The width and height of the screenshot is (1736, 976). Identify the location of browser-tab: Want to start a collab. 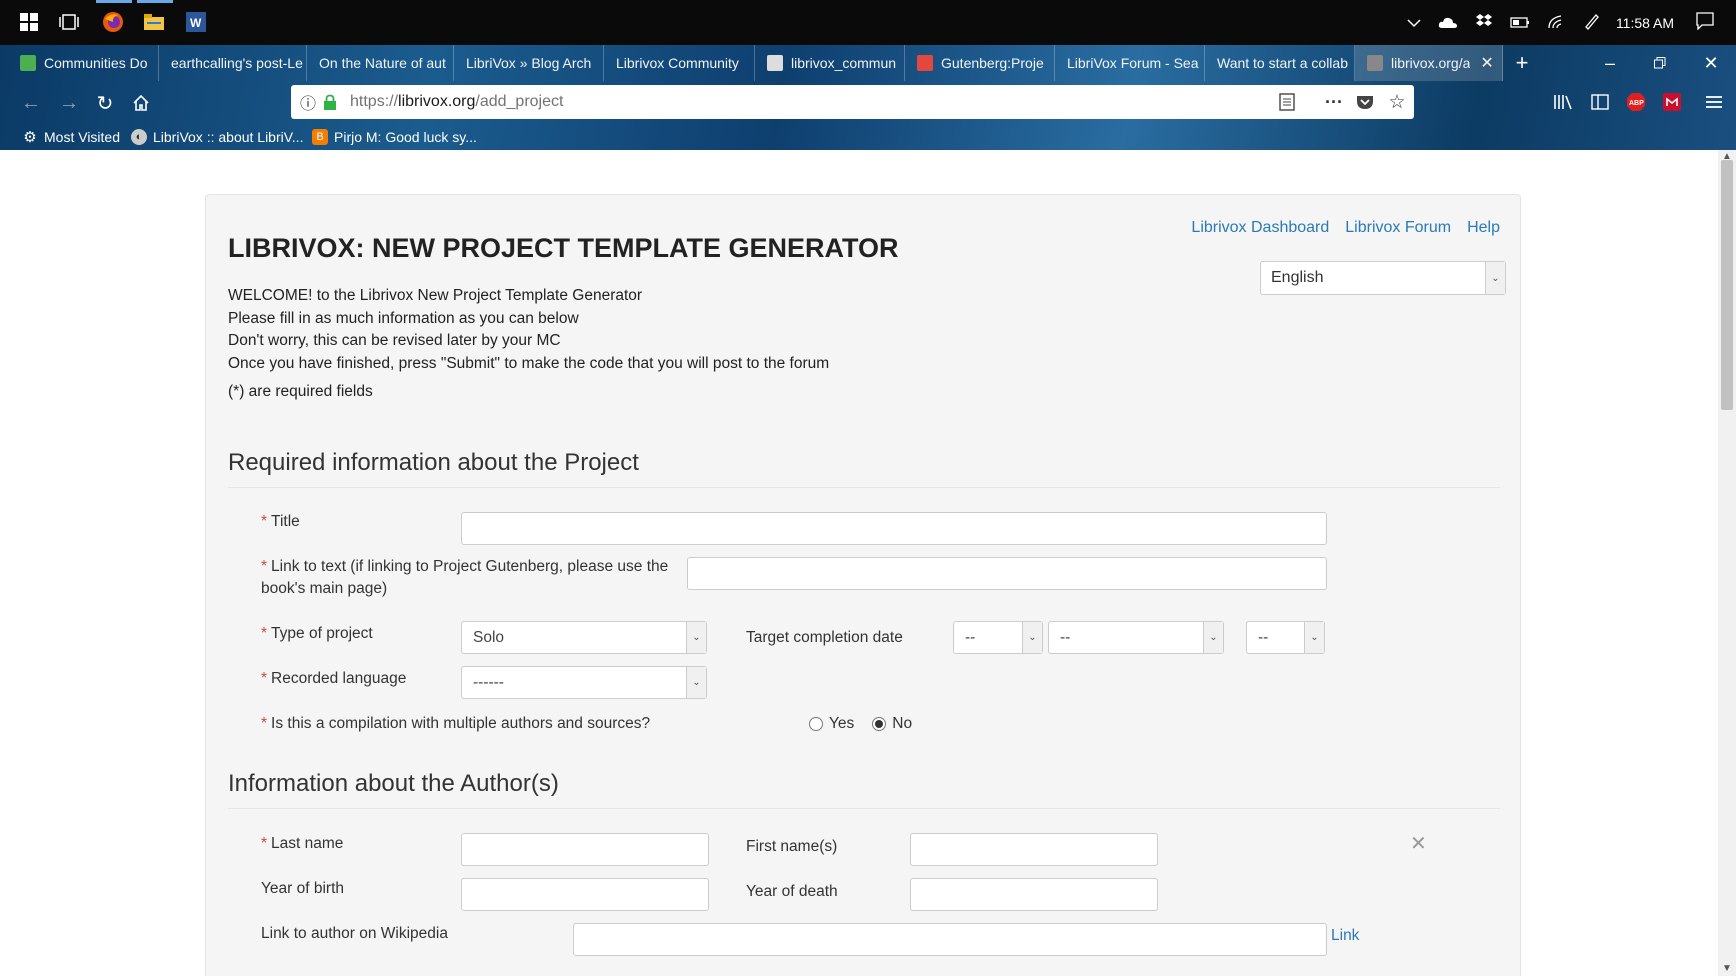
(1280, 63).